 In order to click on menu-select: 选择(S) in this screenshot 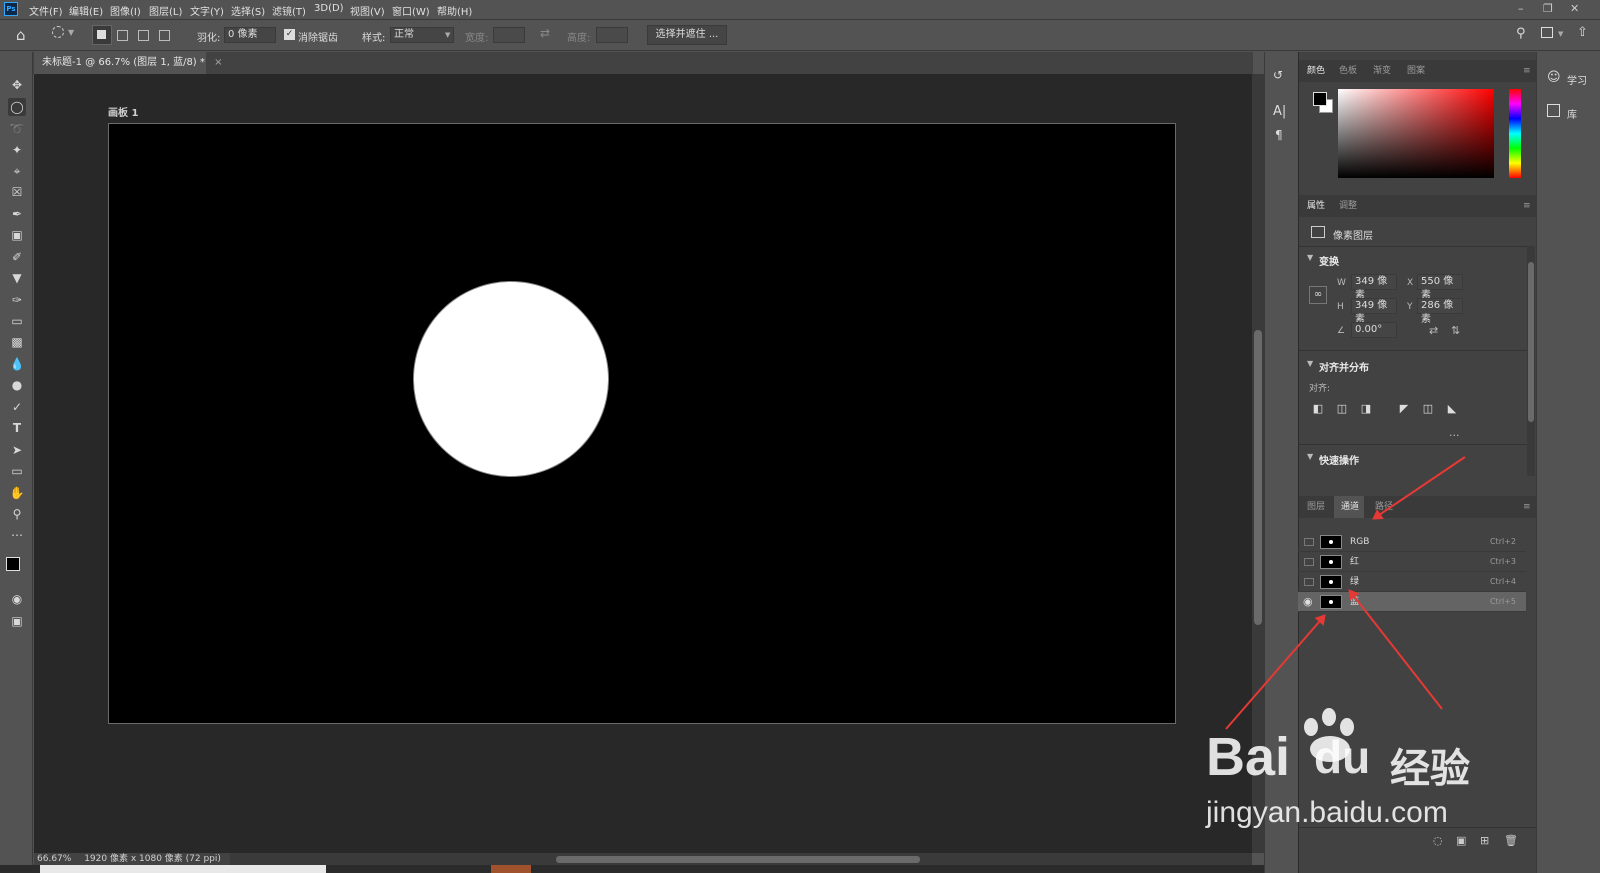, I will do `click(248, 10)`.